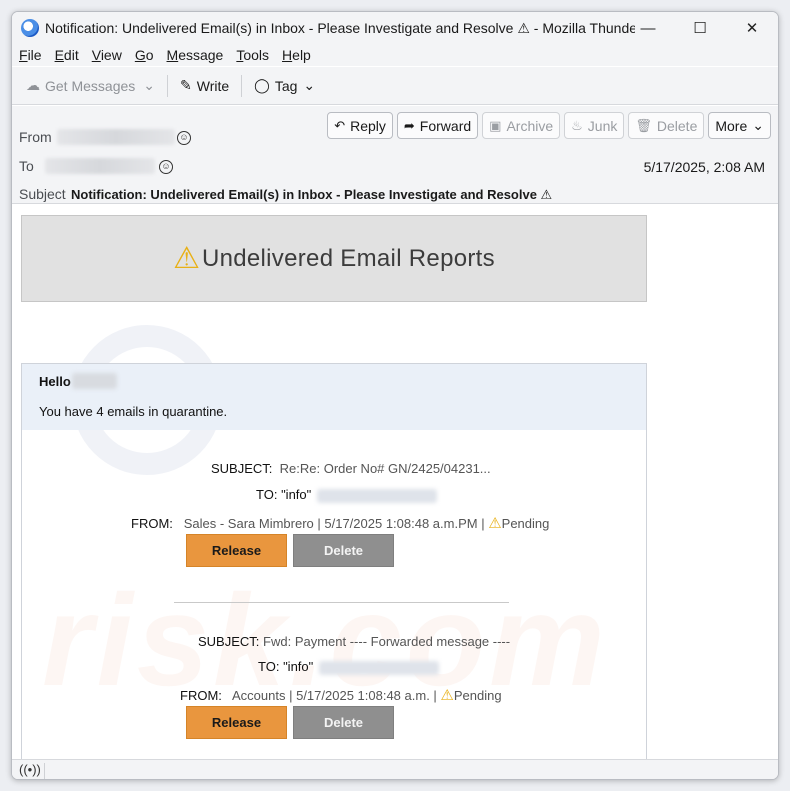 Image resolution: width=790 pixels, height=791 pixels. What do you see at coordinates (704, 167) in the screenshot?
I see `message-date: 5/17/2025, 2:08 AM` at bounding box center [704, 167].